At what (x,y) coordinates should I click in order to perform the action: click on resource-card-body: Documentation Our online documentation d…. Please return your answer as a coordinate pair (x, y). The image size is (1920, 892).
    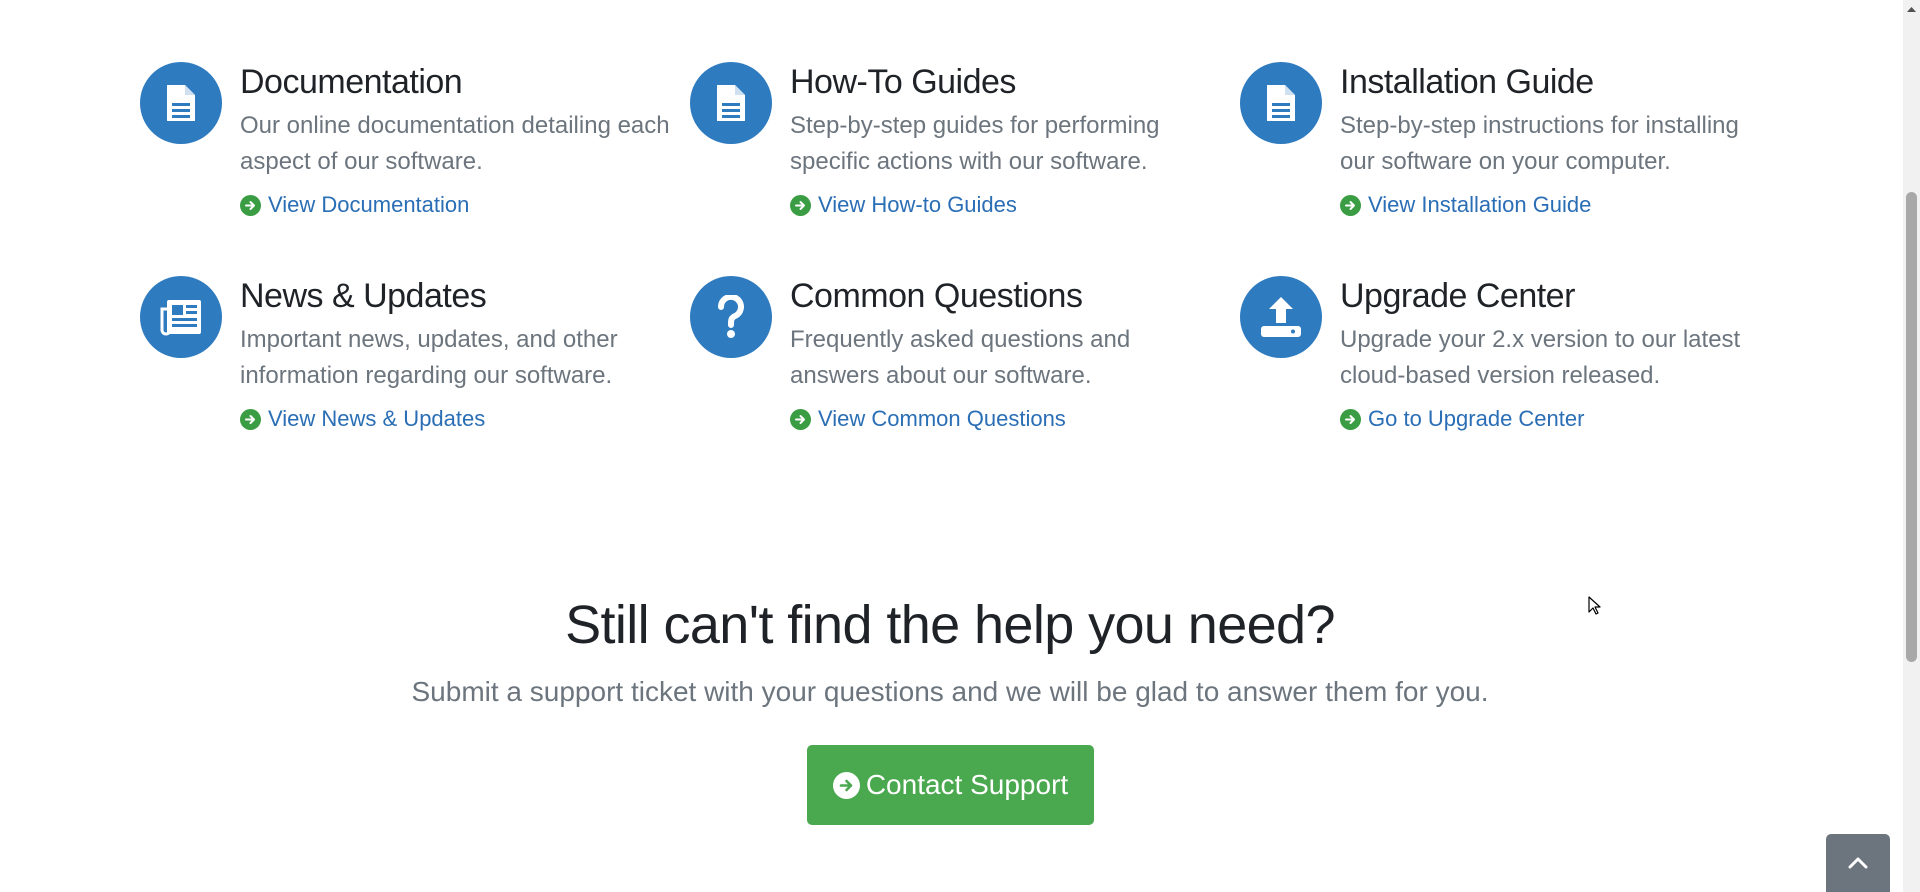
    Looking at the image, I should click on (455, 139).